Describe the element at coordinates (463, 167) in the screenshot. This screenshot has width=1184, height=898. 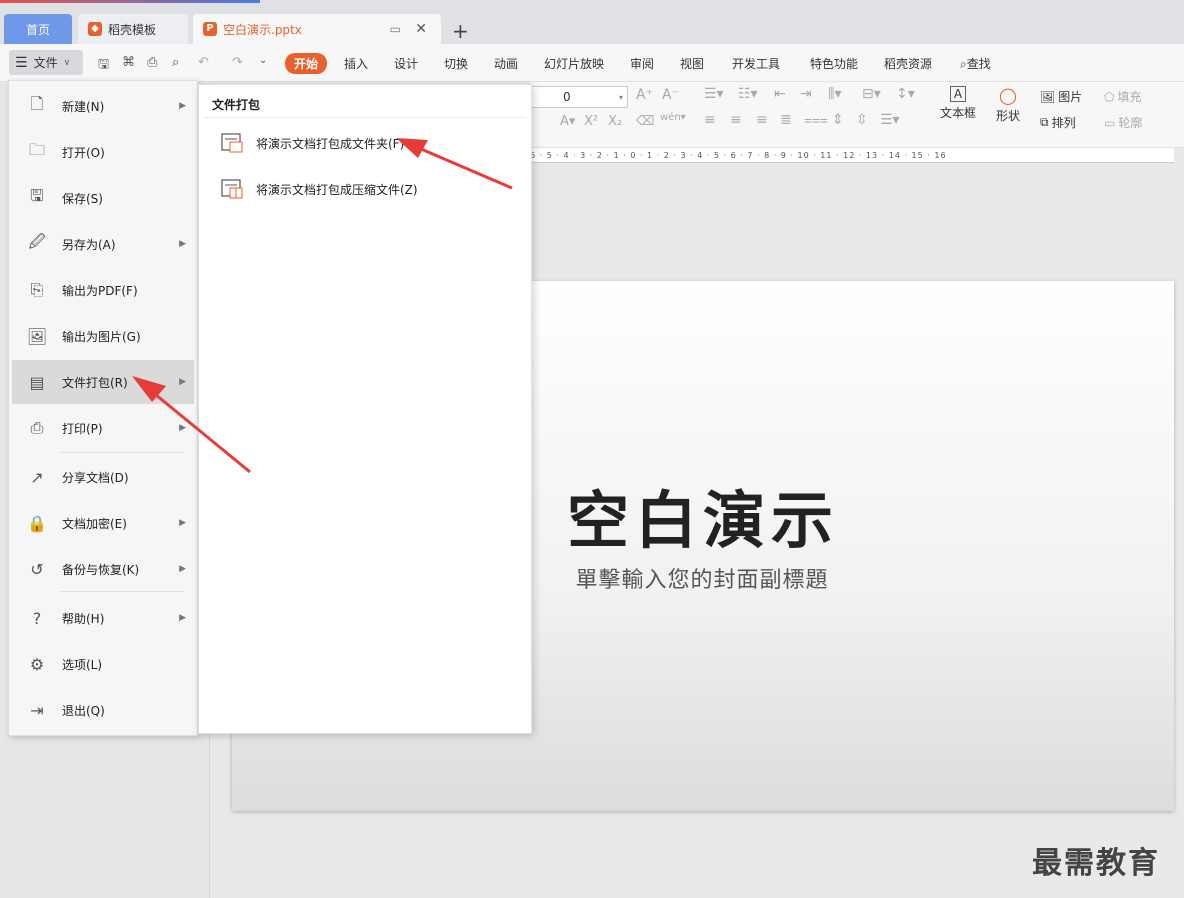
I see `arrow-to-folder-line` at that location.